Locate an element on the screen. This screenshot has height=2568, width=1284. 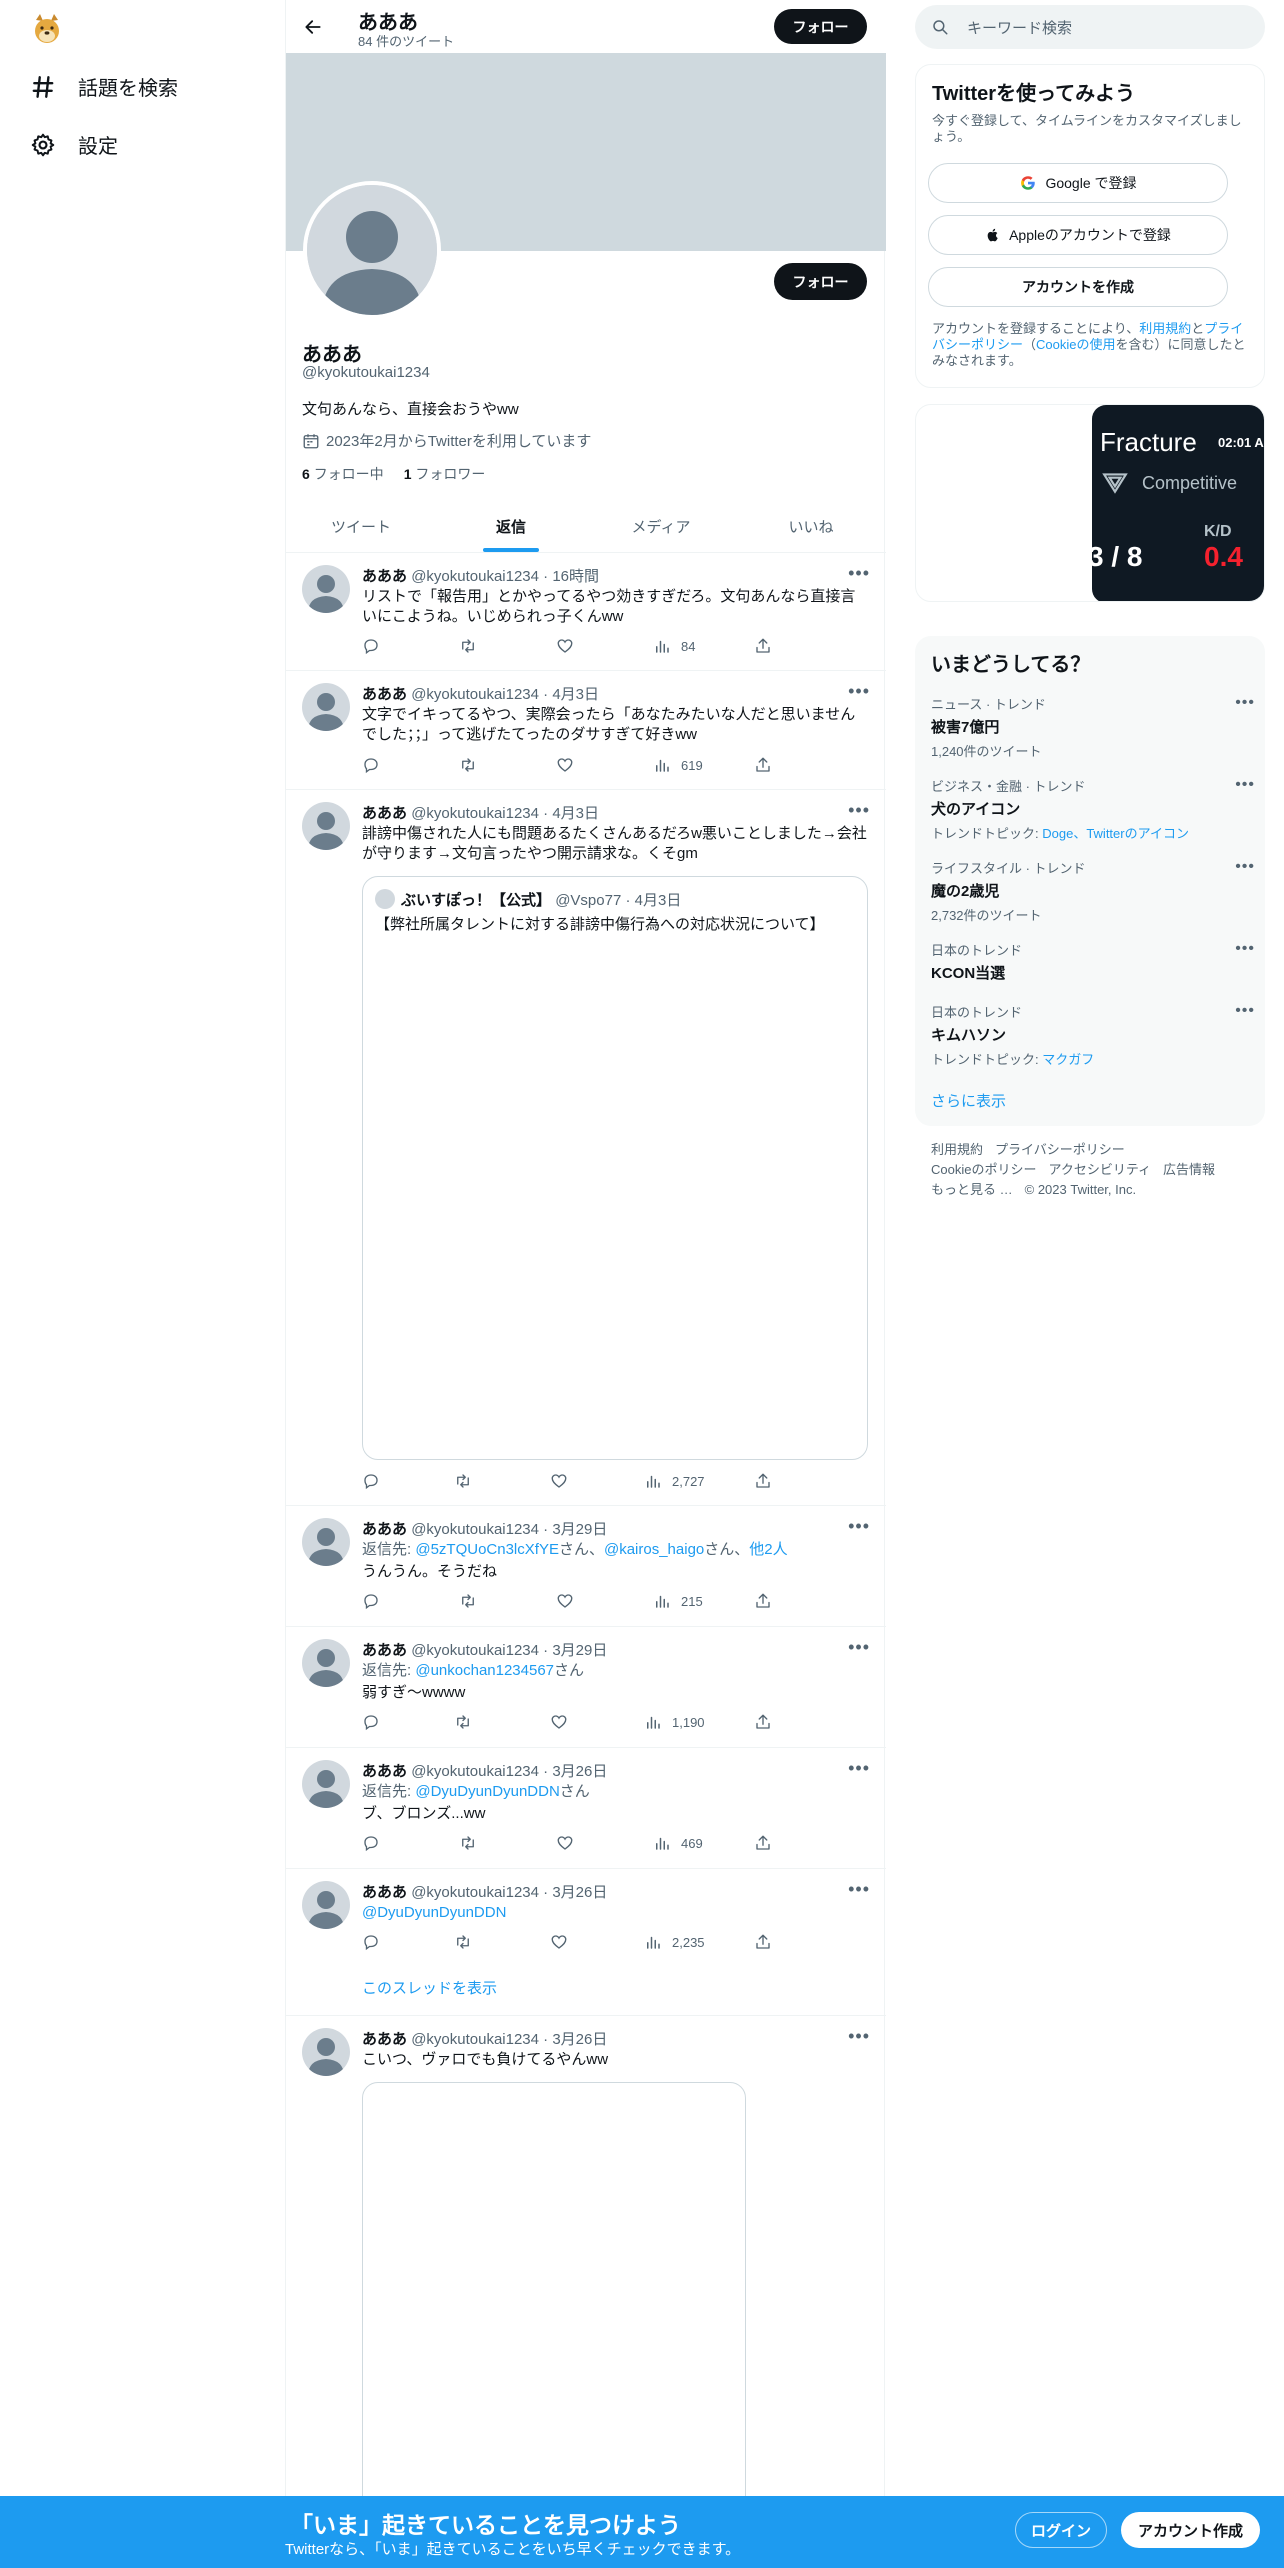
login-button: ログイン is located at coordinates (1061, 2530).